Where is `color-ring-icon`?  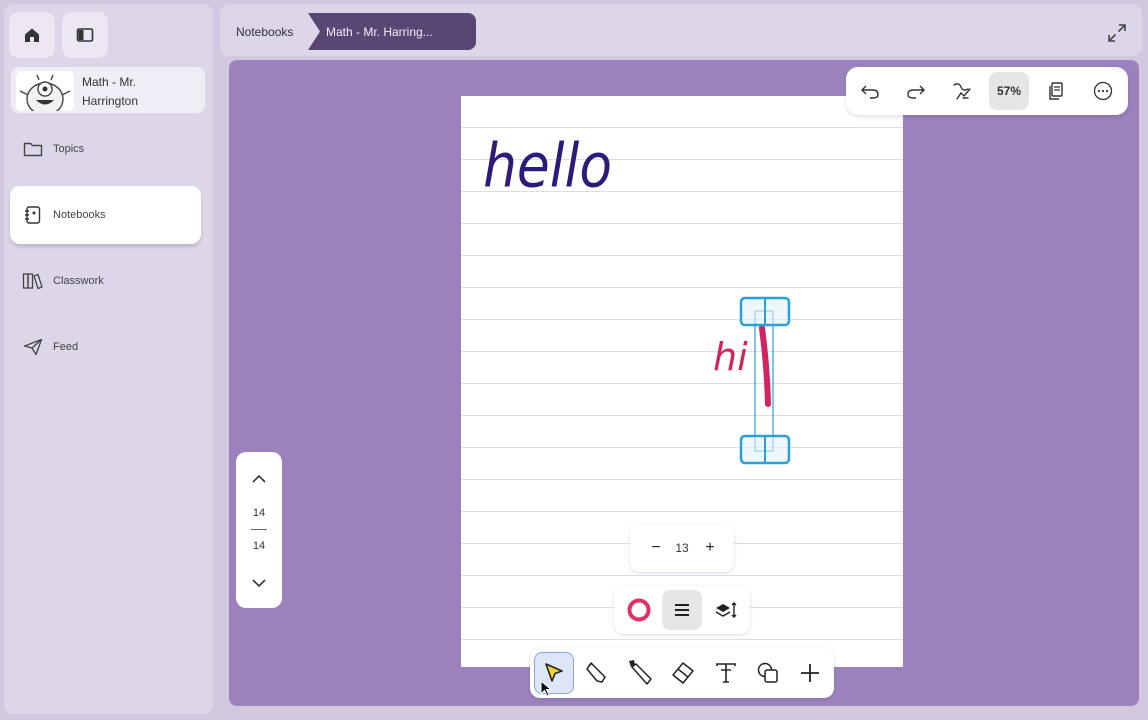
color-ring-icon is located at coordinates (639, 610).